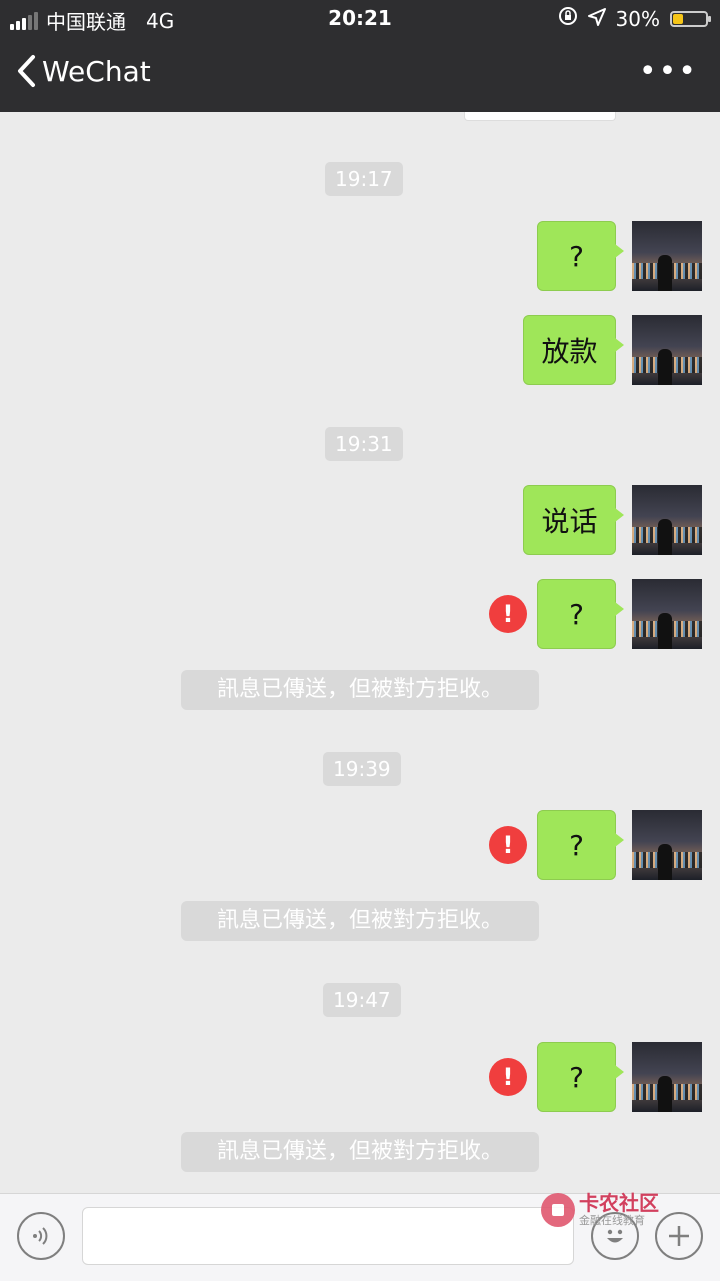 The image size is (720, 1281). What do you see at coordinates (96, 71) in the screenshot?
I see `back-label: WeChat` at bounding box center [96, 71].